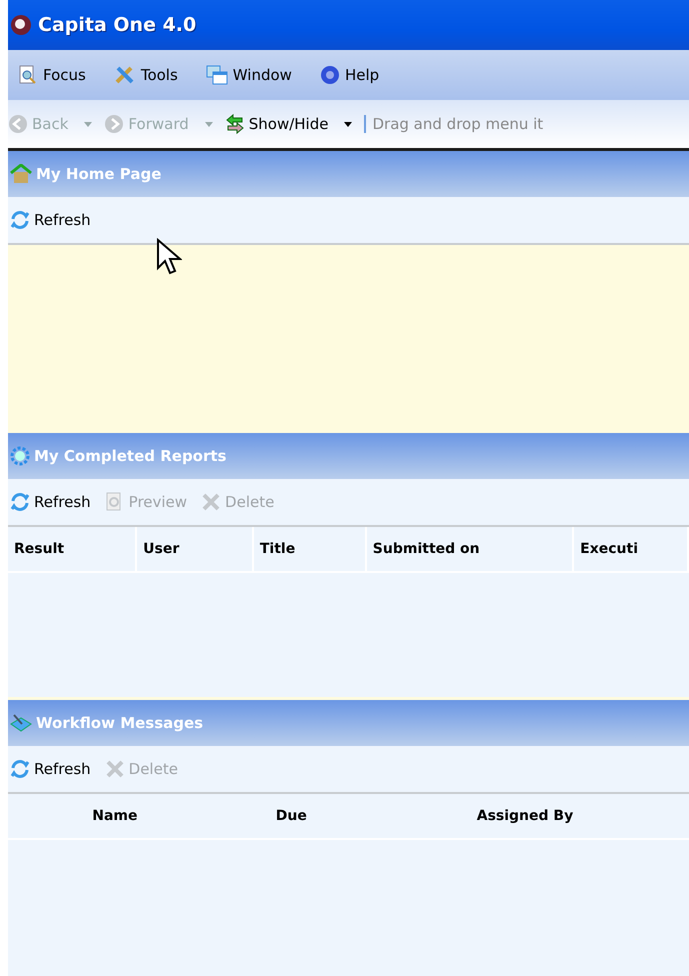 The height and width of the screenshot is (976, 689). What do you see at coordinates (217, 75) in the screenshot?
I see `windows-icon` at bounding box center [217, 75].